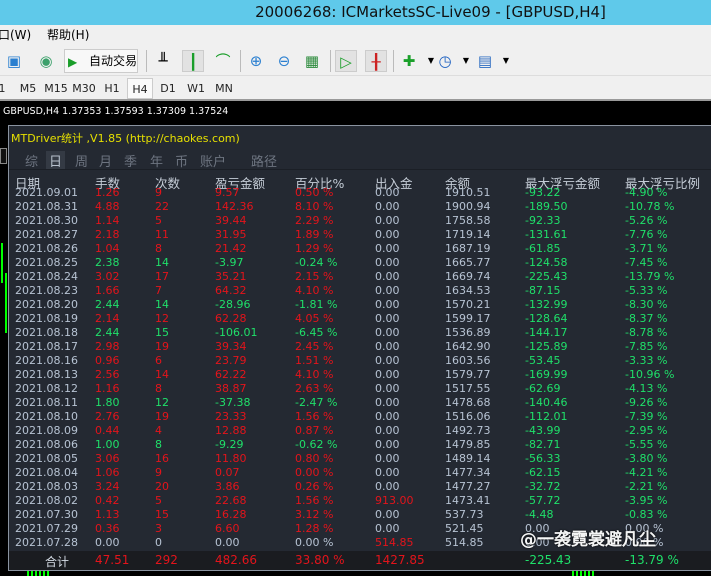 This screenshot has height=576, width=711. Describe the element at coordinates (224, 88) in the screenshot. I see `tf-mn: MN` at that location.